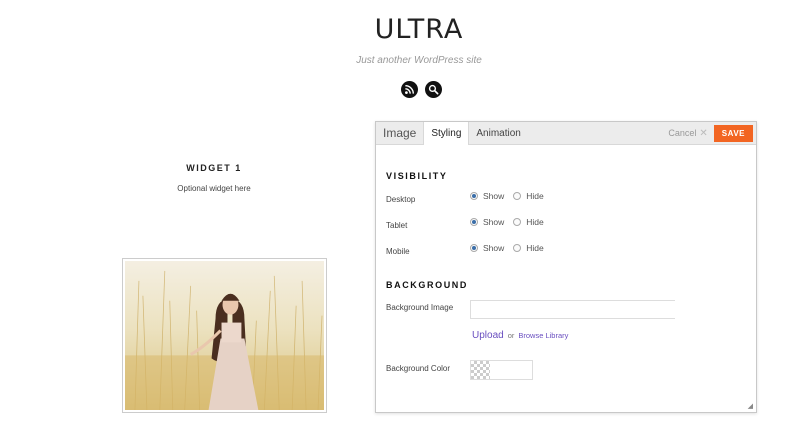 This screenshot has width=800, height=435. Describe the element at coordinates (498, 133) in the screenshot. I see `tab-animation: Animation` at that location.